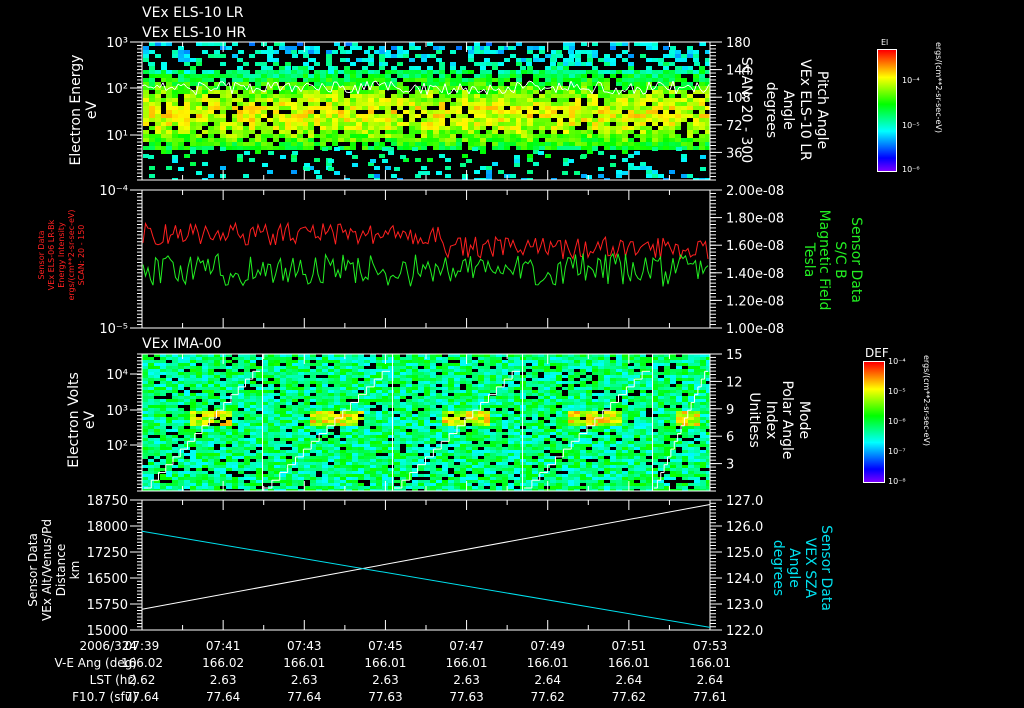 The width and height of the screenshot is (1024, 708). What do you see at coordinates (107, 553) in the screenshot?
I see `y-tick-label: 17250` at bounding box center [107, 553].